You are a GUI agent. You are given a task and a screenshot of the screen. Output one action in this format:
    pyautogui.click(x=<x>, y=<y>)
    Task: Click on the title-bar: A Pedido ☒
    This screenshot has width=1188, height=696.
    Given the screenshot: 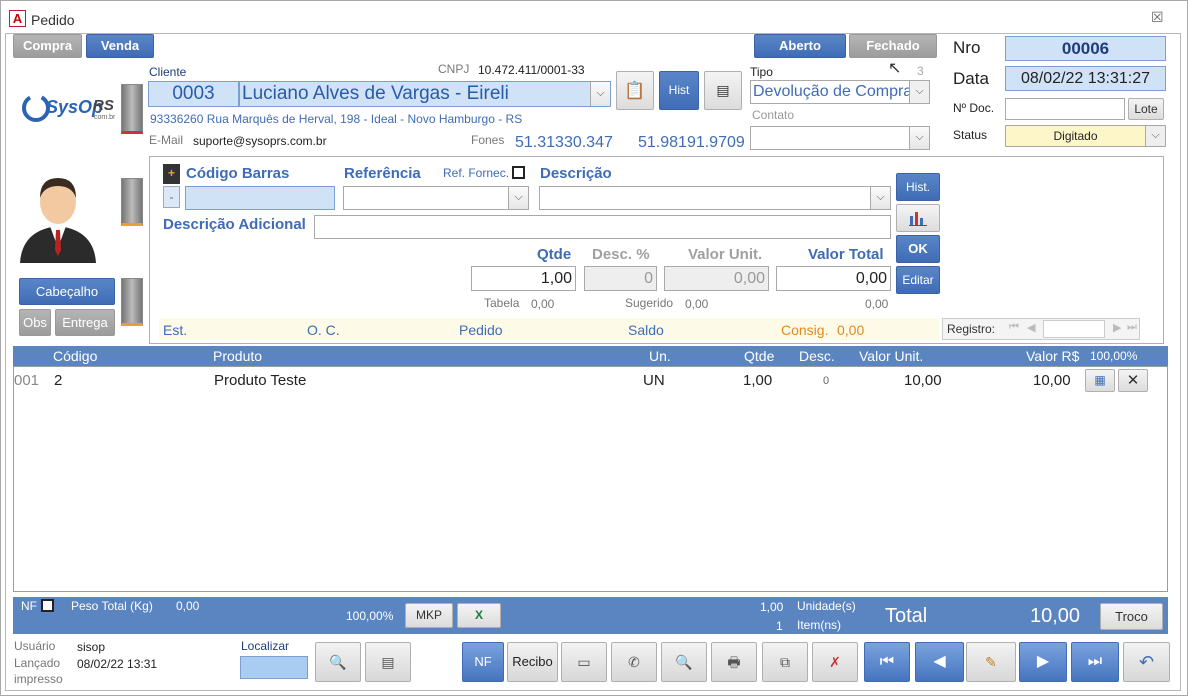 What is the action you would take?
    pyautogui.click(x=594, y=17)
    